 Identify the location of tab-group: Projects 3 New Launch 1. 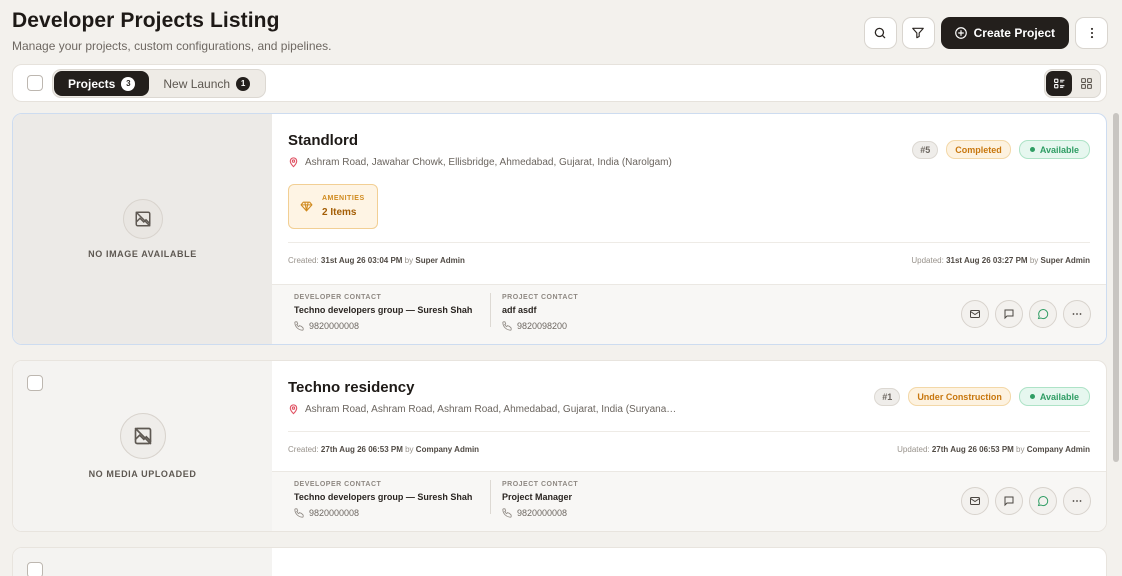
(159, 83).